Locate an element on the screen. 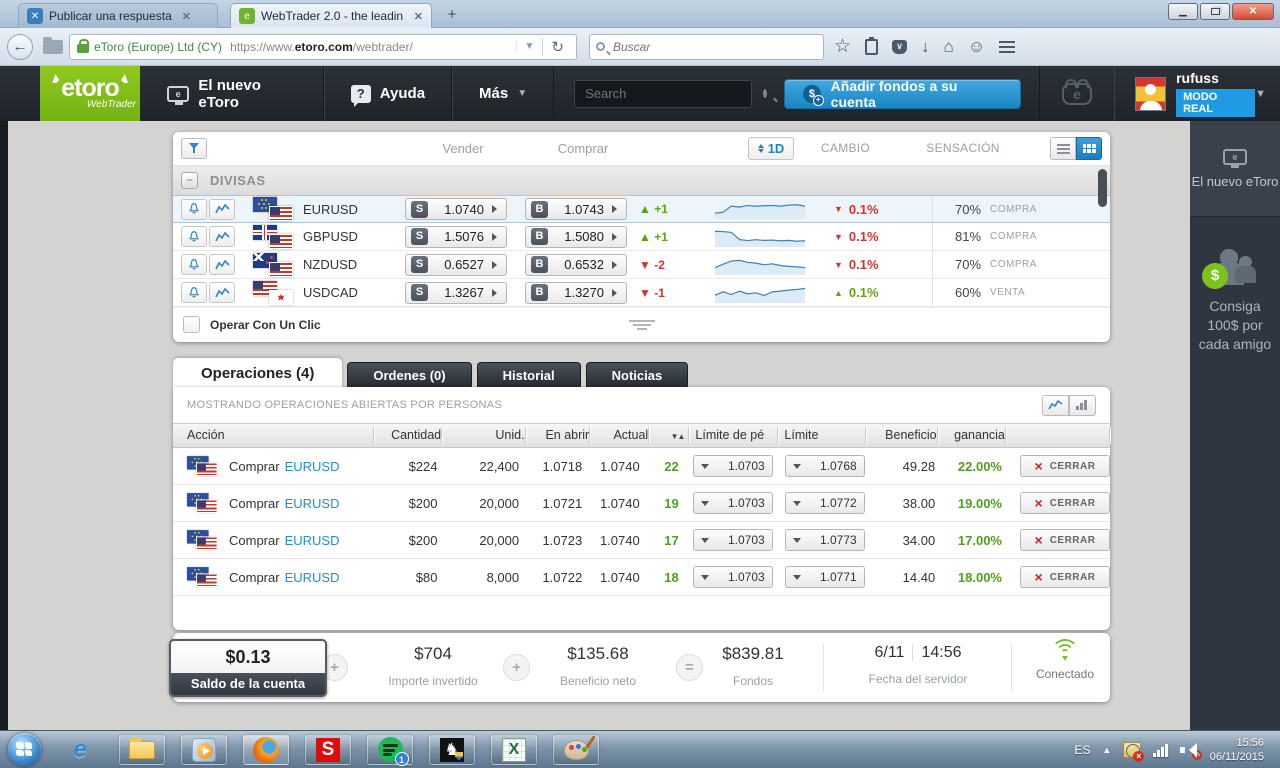  close-button: ✕ is located at coordinates (1253, 11).